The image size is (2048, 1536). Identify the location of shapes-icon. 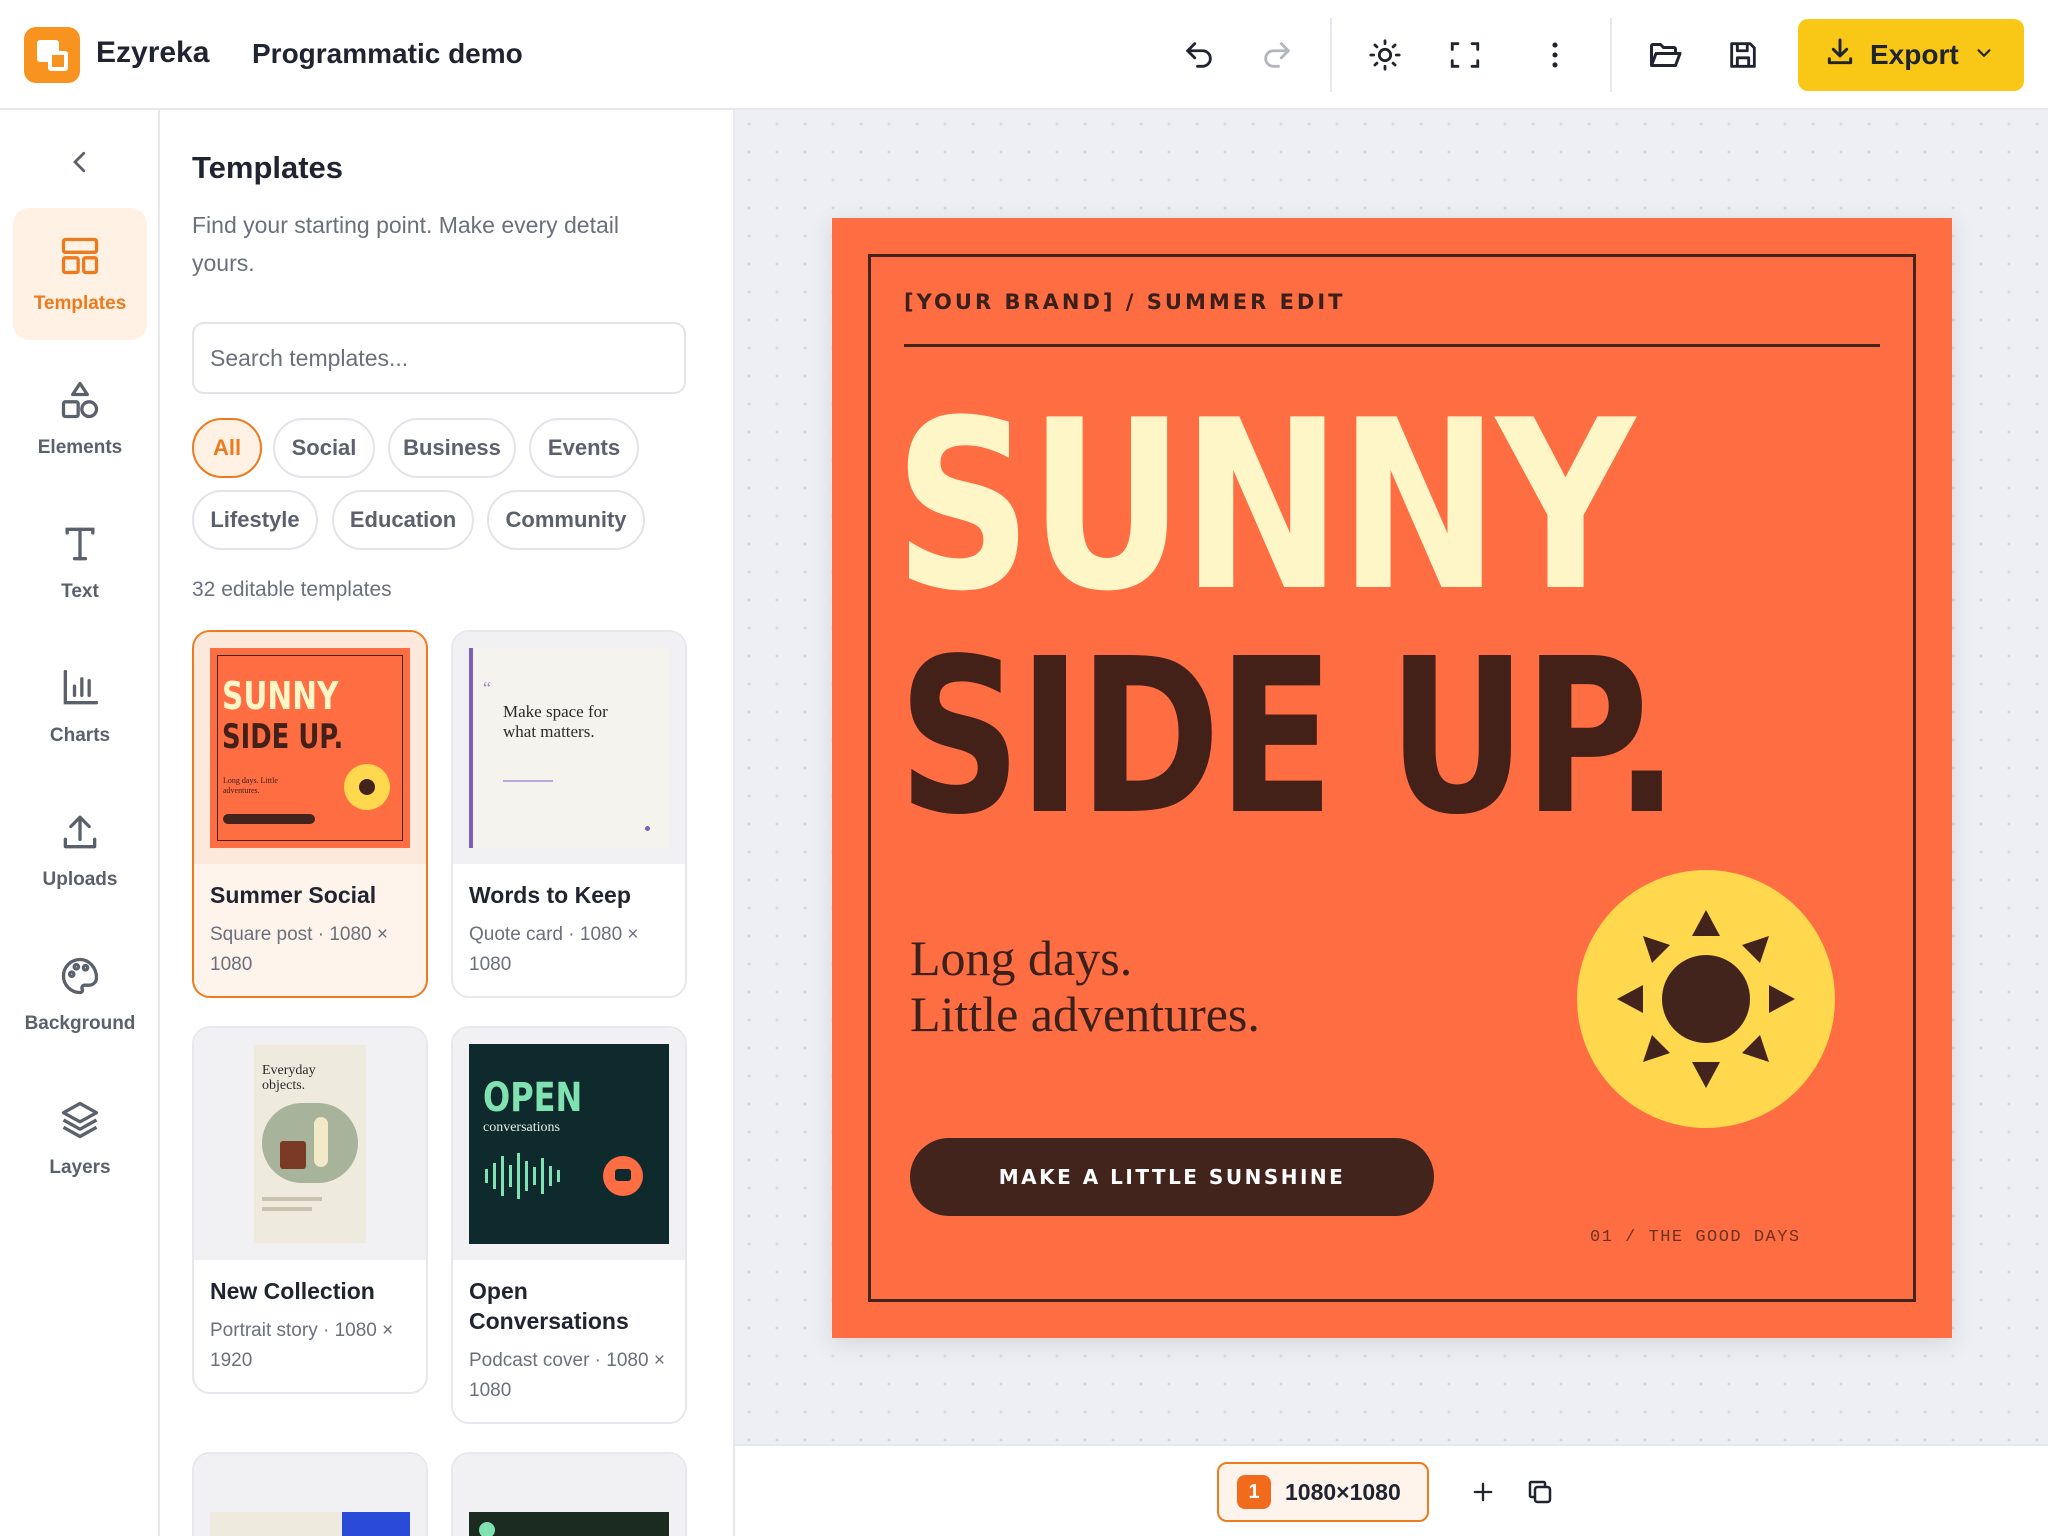
(80, 402).